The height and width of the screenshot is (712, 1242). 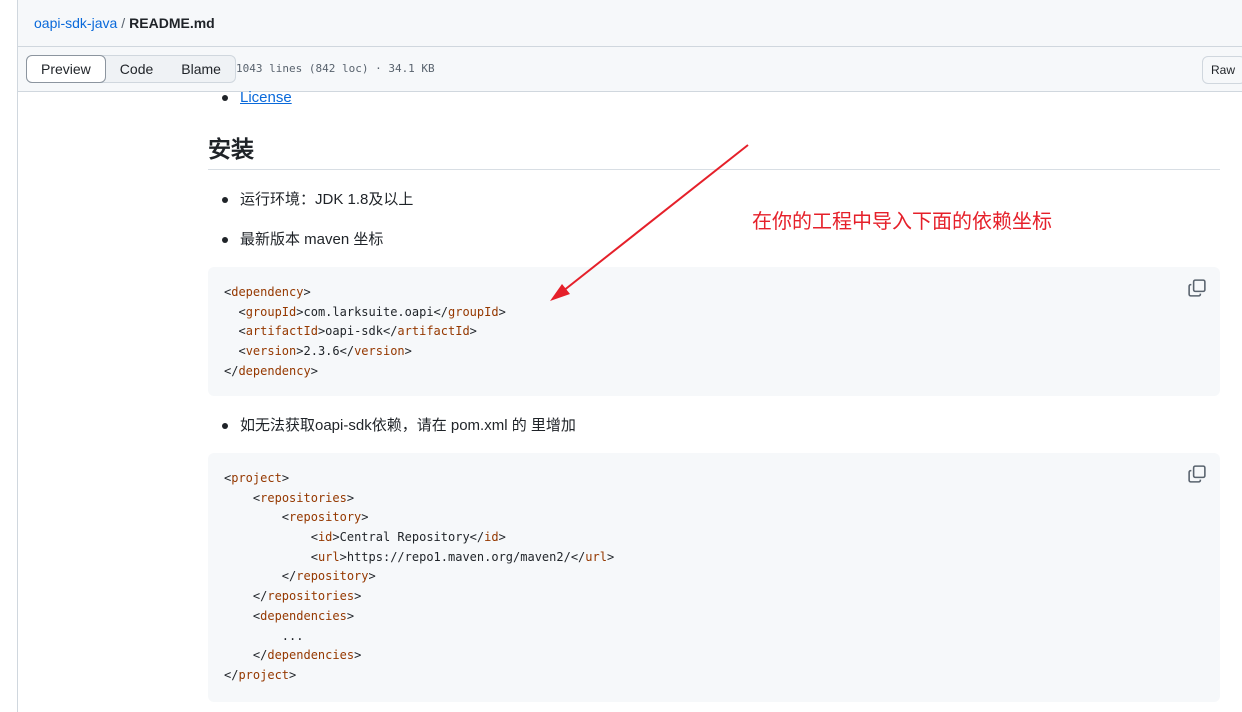 I want to click on breadcrumb-repo-link: oapi-sdk-java, so click(x=75, y=23).